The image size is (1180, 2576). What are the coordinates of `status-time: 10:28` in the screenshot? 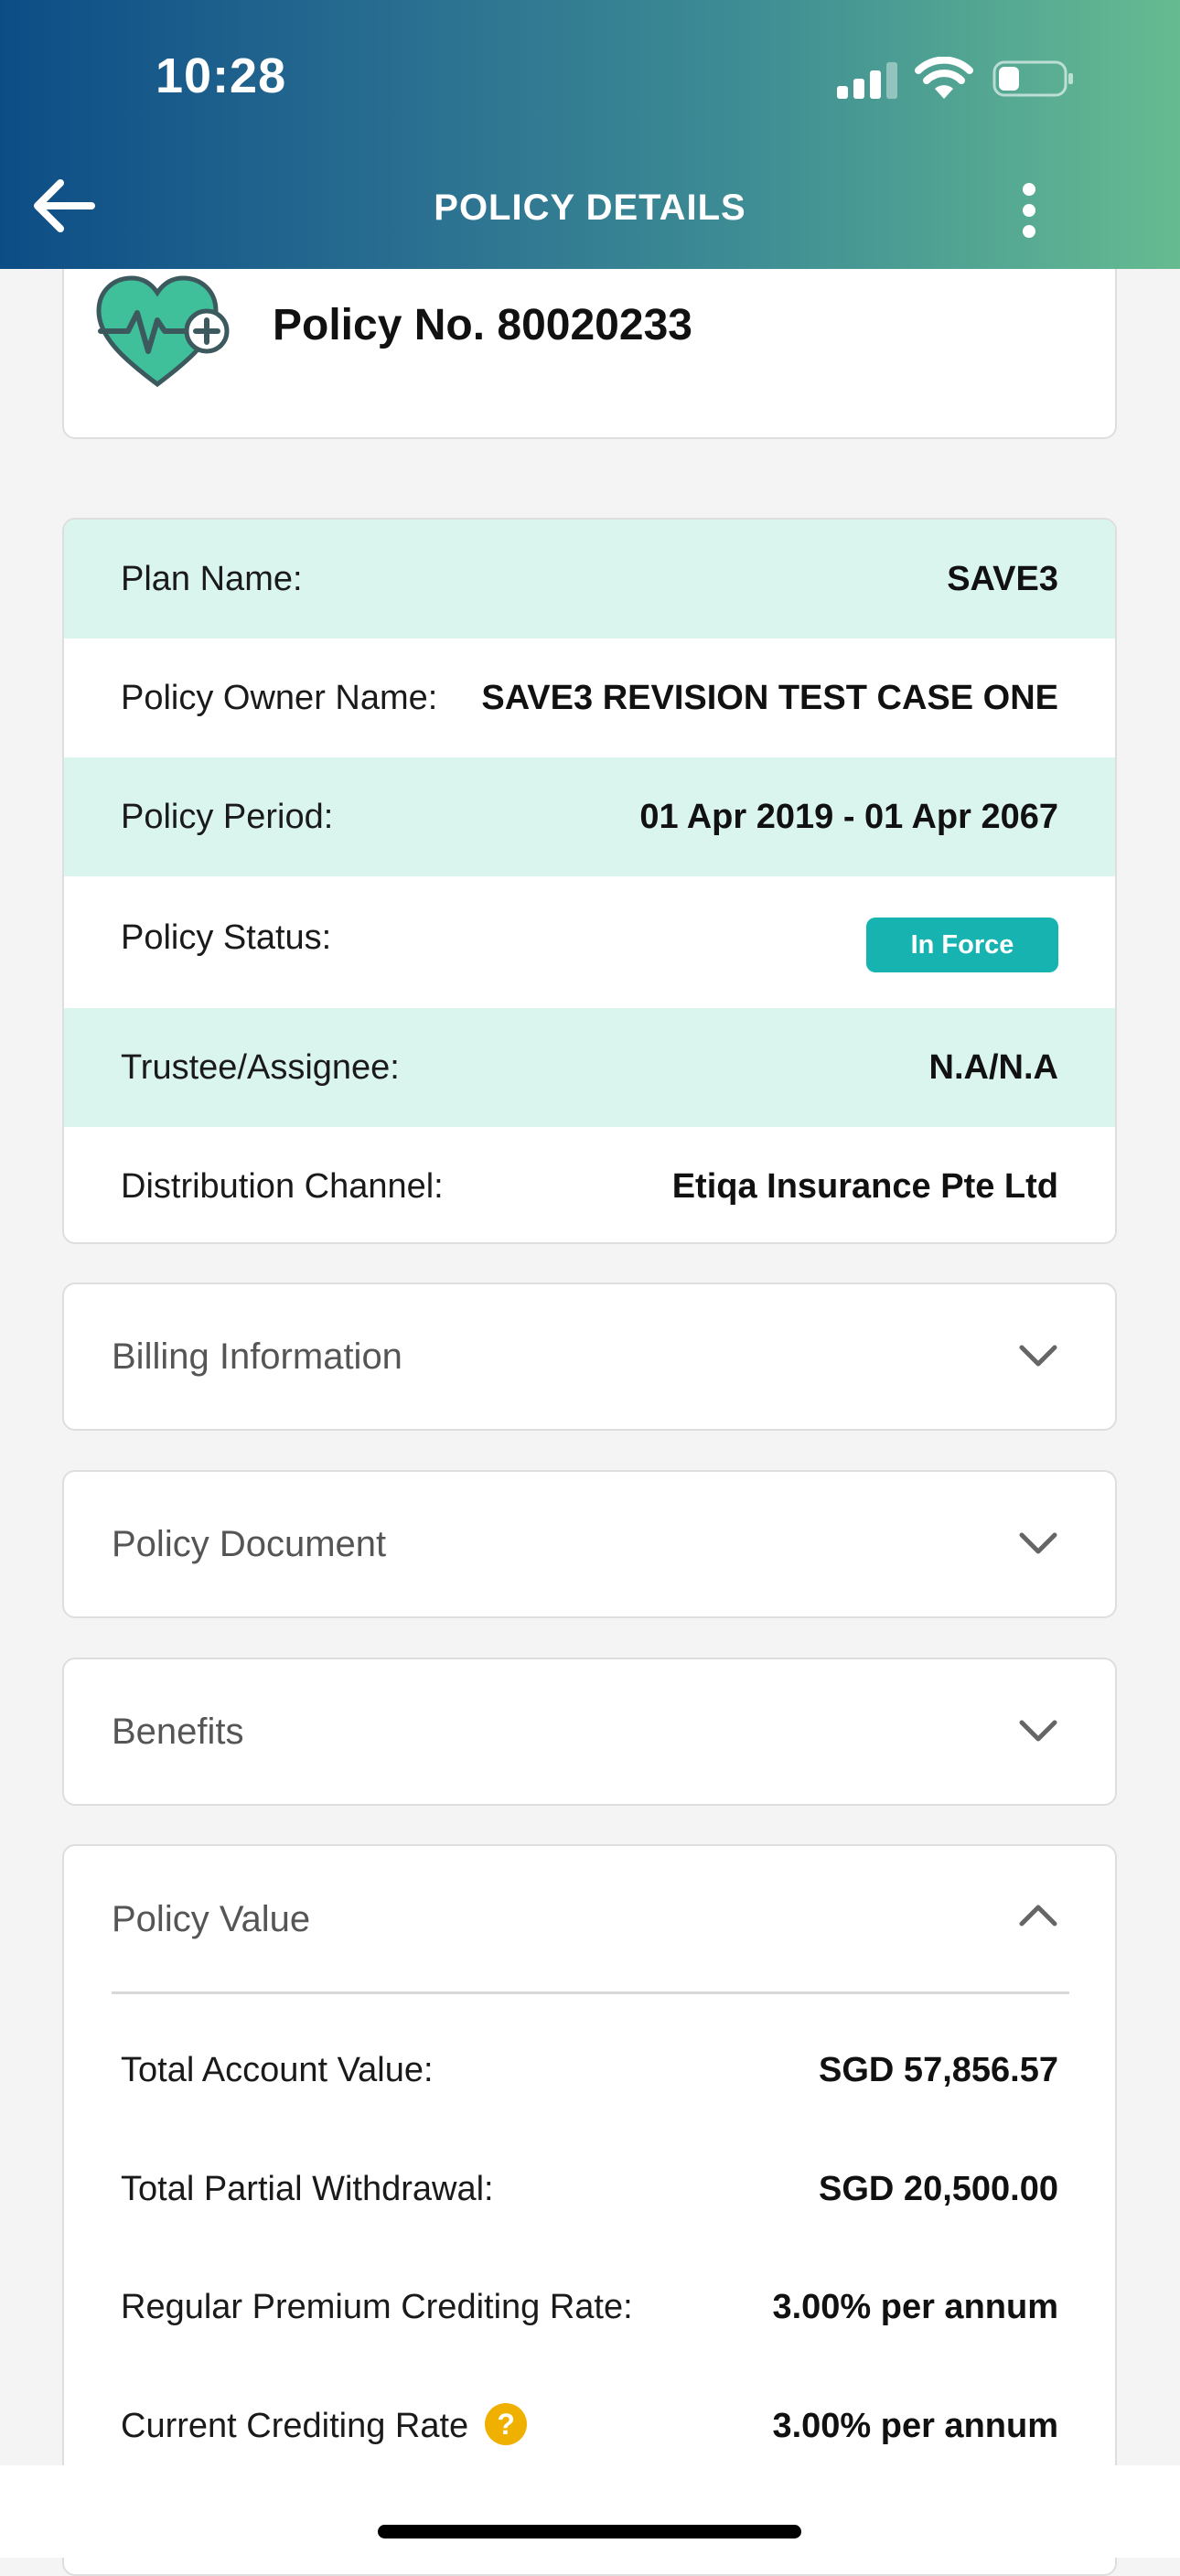 It's located at (221, 75).